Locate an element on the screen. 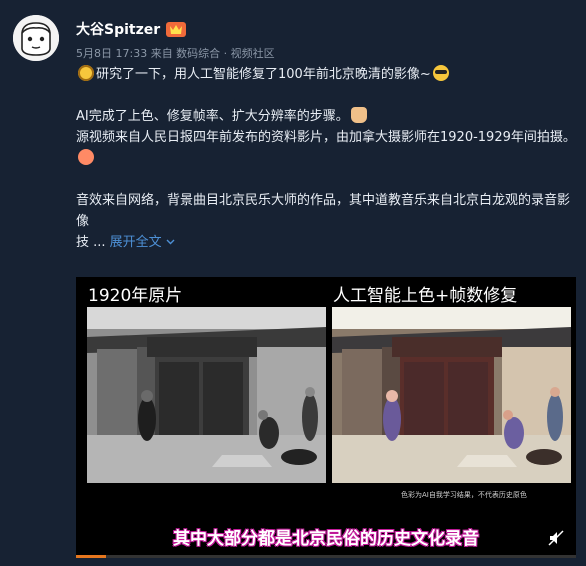  expand-full-text-link: 展开全文 is located at coordinates (142, 242).